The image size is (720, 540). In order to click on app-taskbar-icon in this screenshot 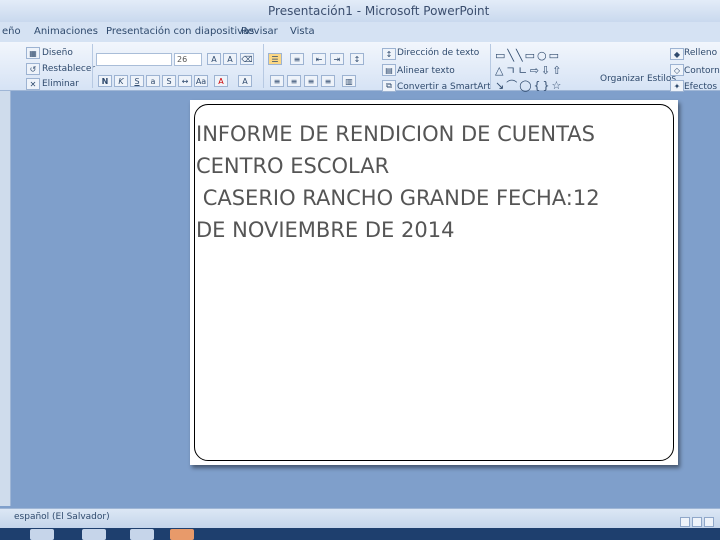, I will do `click(142, 534)`.